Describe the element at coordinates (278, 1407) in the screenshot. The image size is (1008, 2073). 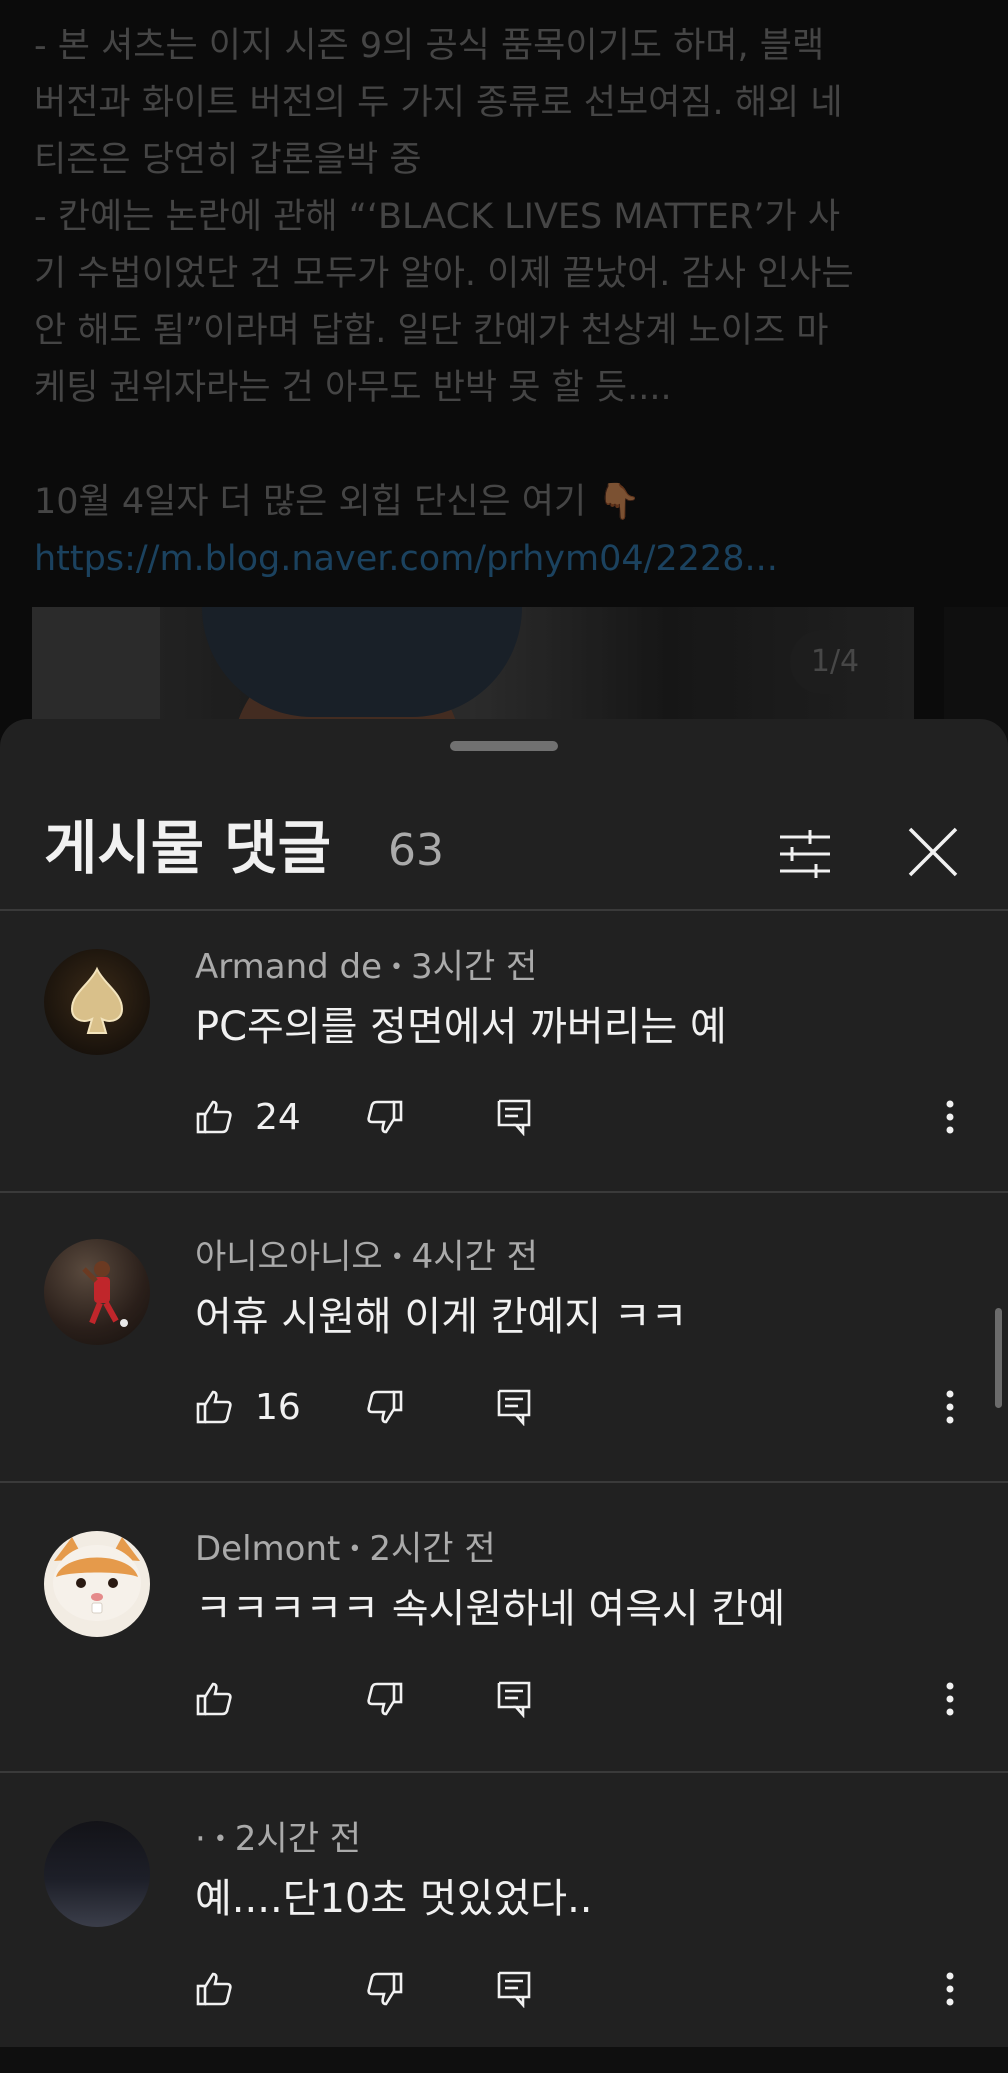
I see `like-count: 16` at that location.